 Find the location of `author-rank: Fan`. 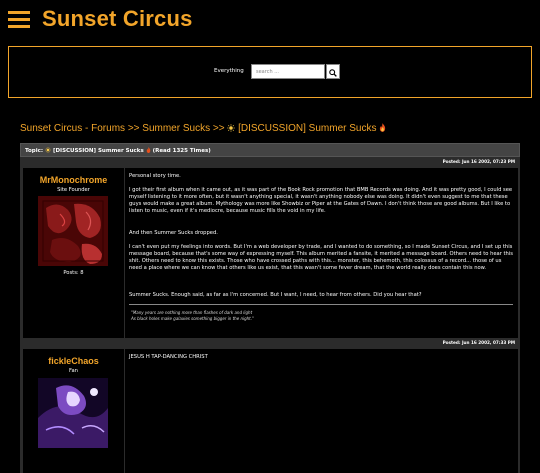

author-rank: Fan is located at coordinates (73, 371).